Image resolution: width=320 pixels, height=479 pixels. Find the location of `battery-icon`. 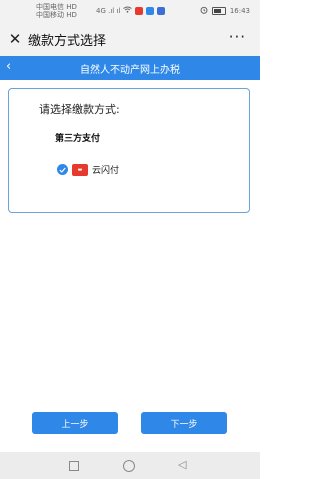

battery-icon is located at coordinates (218, 11).